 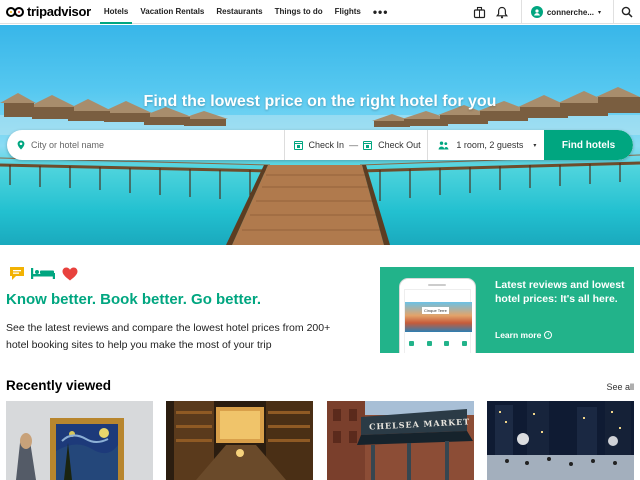 I want to click on ice-rink-night-thumbnail, so click(x=560, y=440).